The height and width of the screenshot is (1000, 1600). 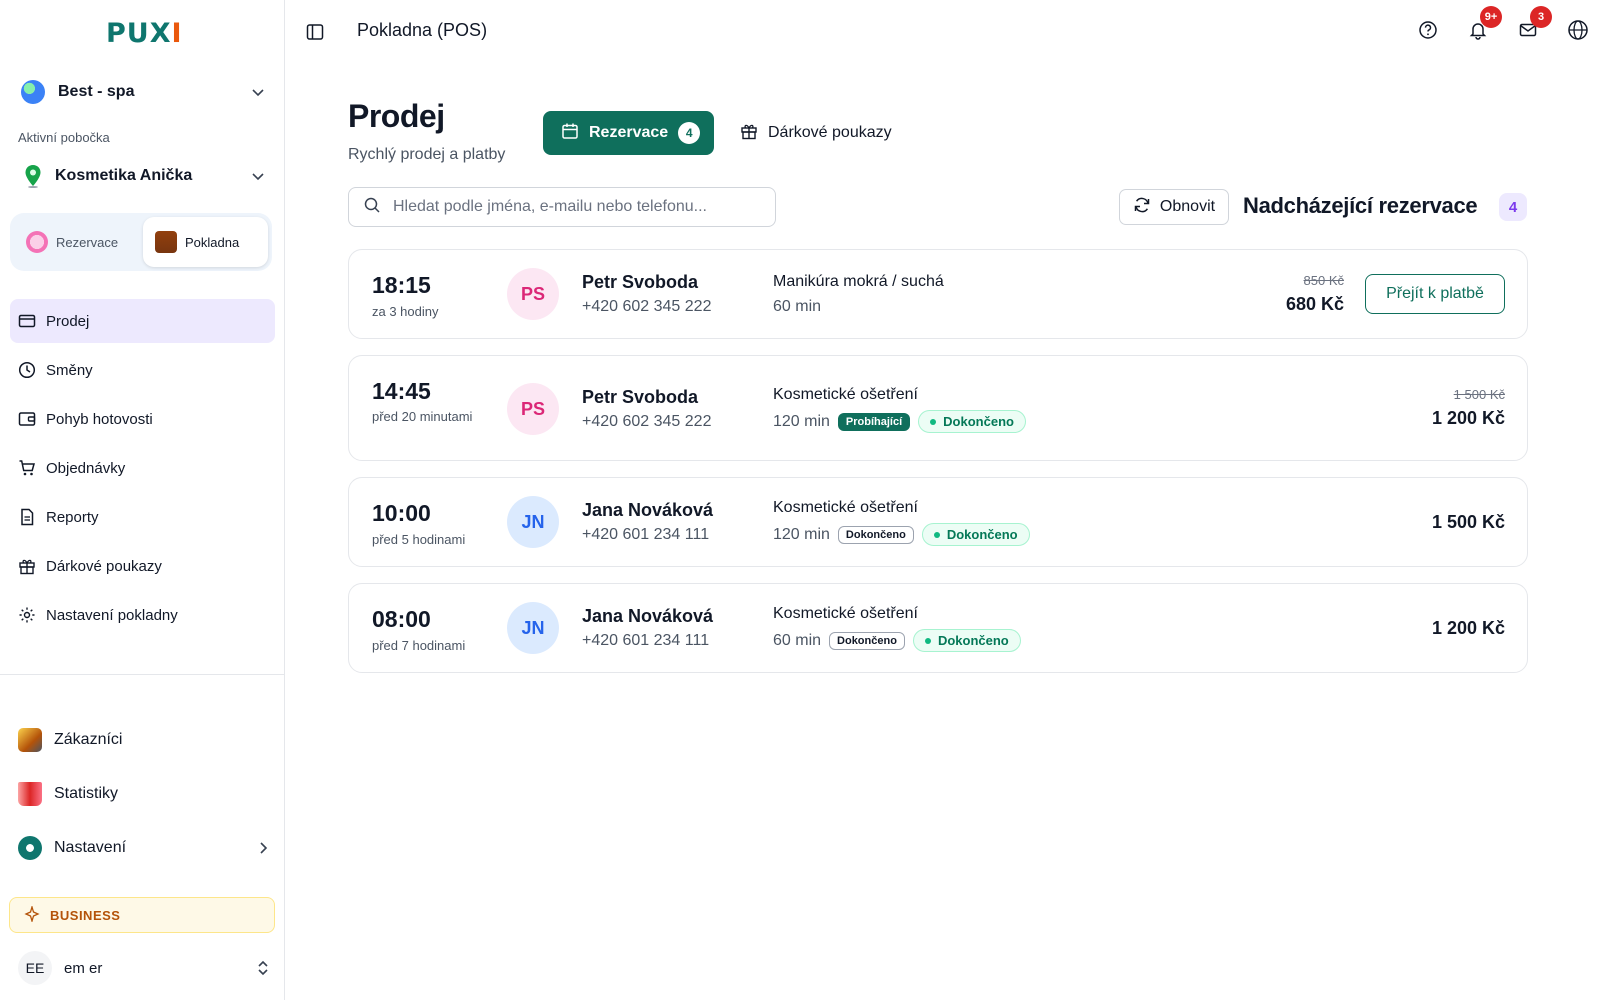 I want to click on service-meta: 60 min, so click(x=797, y=307).